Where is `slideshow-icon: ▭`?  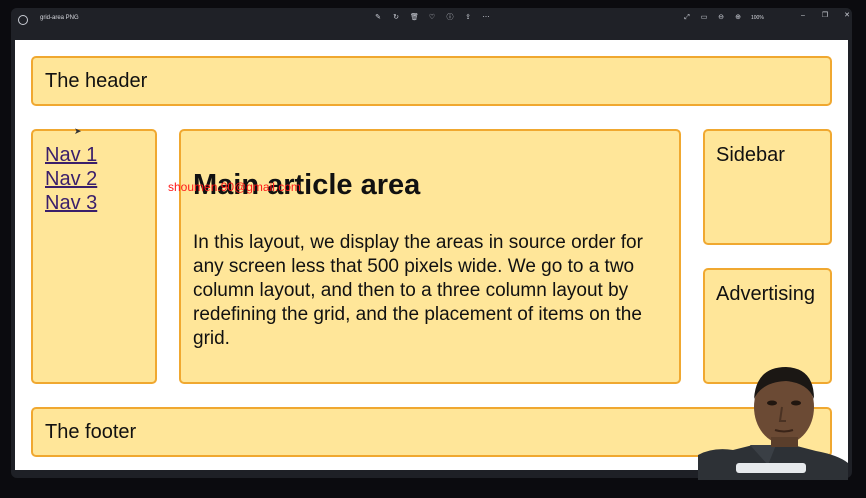
slideshow-icon: ▭ is located at coordinates (704, 18).